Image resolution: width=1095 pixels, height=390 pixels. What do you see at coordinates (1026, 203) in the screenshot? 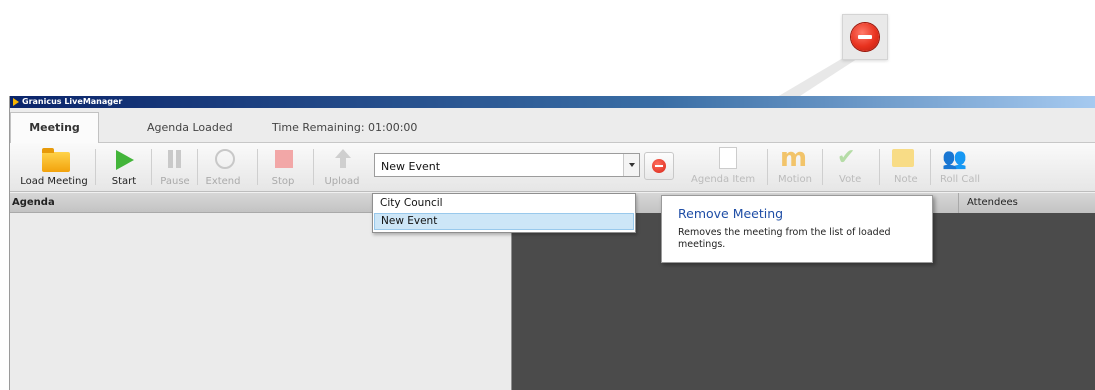
I see `attendees-header: Attendees` at bounding box center [1026, 203].